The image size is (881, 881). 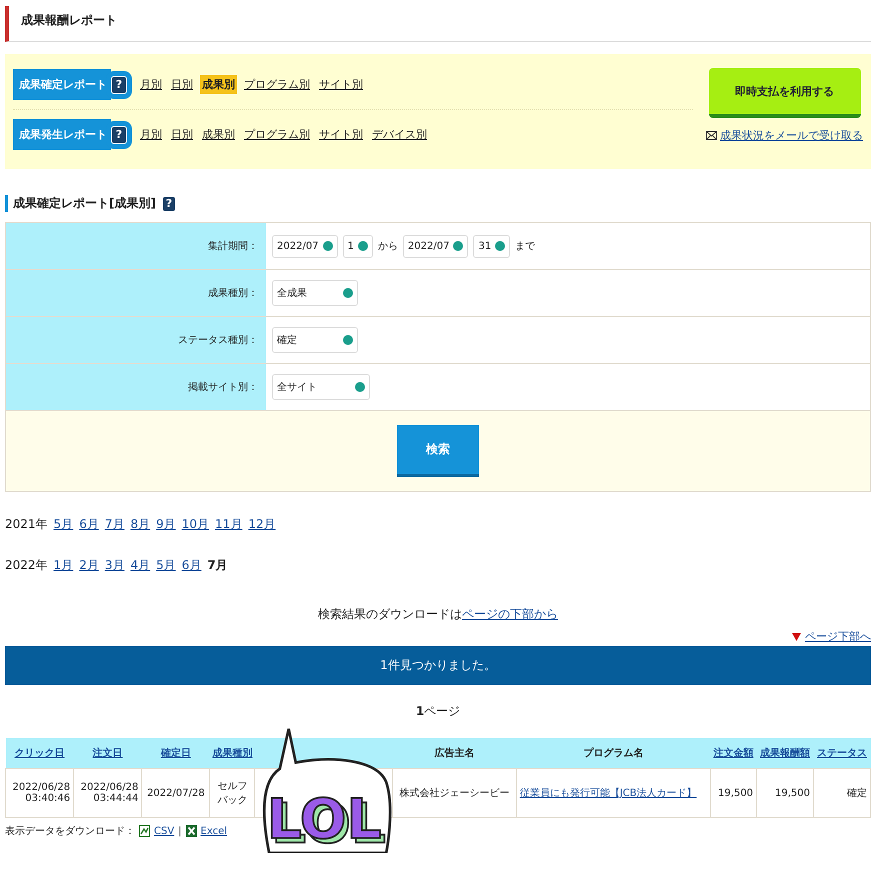 I want to click on result-banner: 1件見つかりました。, so click(x=438, y=665).